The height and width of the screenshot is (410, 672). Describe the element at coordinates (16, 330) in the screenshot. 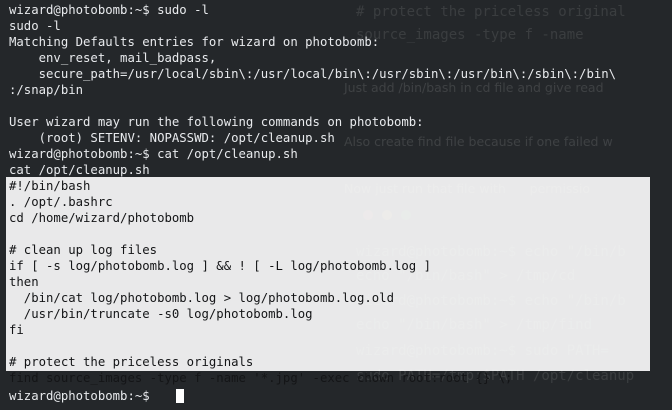

I see `script-line: fi` at that location.